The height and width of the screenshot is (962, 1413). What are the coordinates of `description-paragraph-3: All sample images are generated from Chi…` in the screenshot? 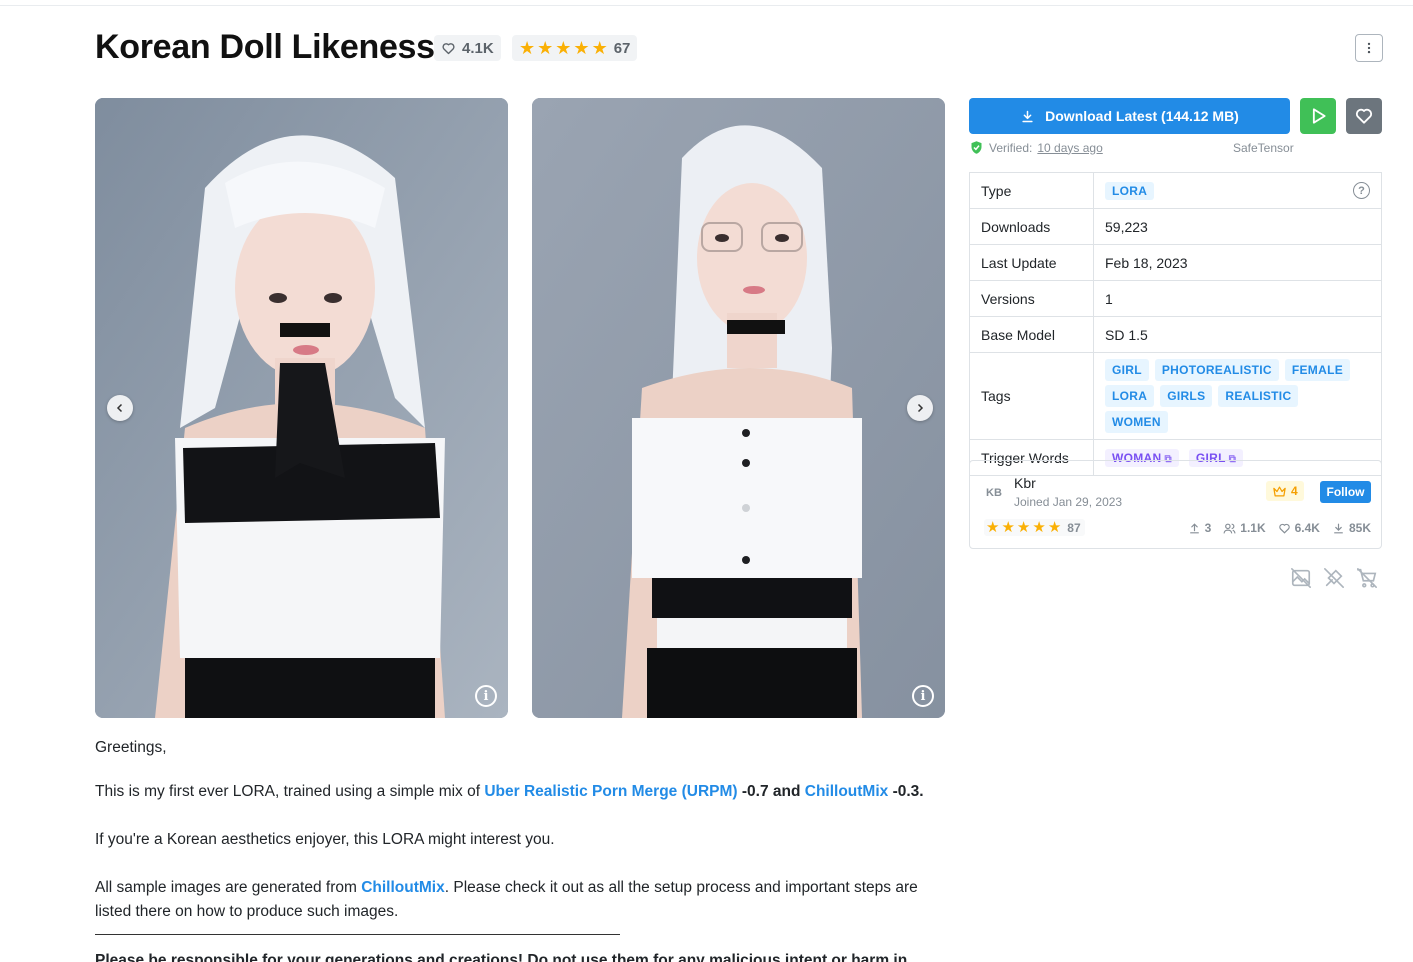 It's located at (522, 900).